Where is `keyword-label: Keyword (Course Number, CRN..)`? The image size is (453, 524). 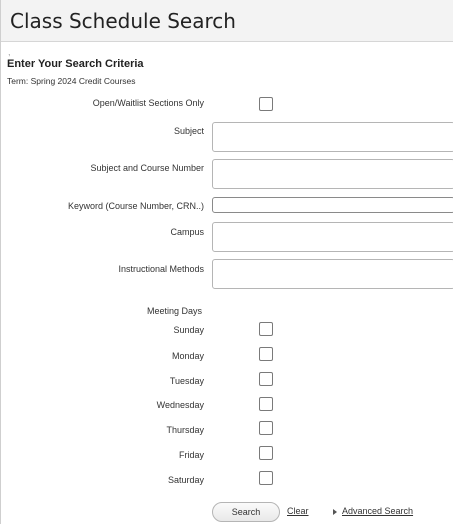 keyword-label: Keyword (Course Number, CRN..) is located at coordinates (135, 206).